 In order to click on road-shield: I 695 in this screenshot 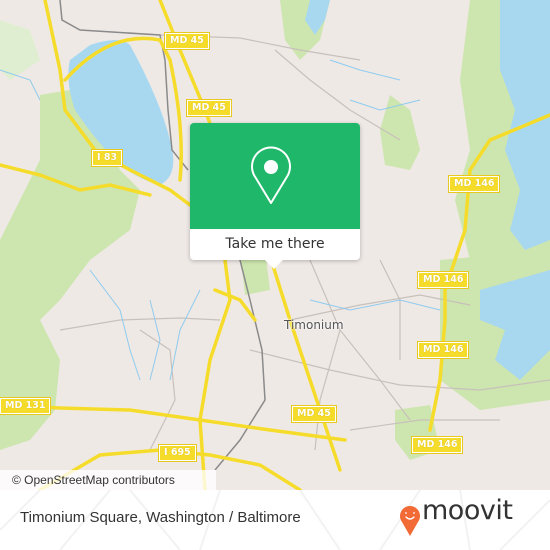, I will do `click(177, 453)`.